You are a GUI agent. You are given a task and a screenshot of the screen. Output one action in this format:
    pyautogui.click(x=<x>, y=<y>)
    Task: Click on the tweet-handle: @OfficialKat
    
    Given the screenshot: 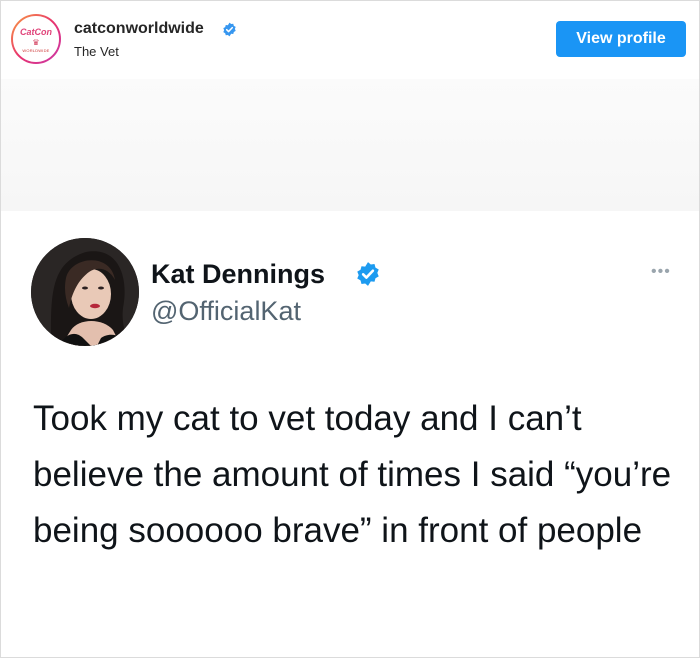 What is the action you would take?
    pyautogui.click(x=226, y=311)
    